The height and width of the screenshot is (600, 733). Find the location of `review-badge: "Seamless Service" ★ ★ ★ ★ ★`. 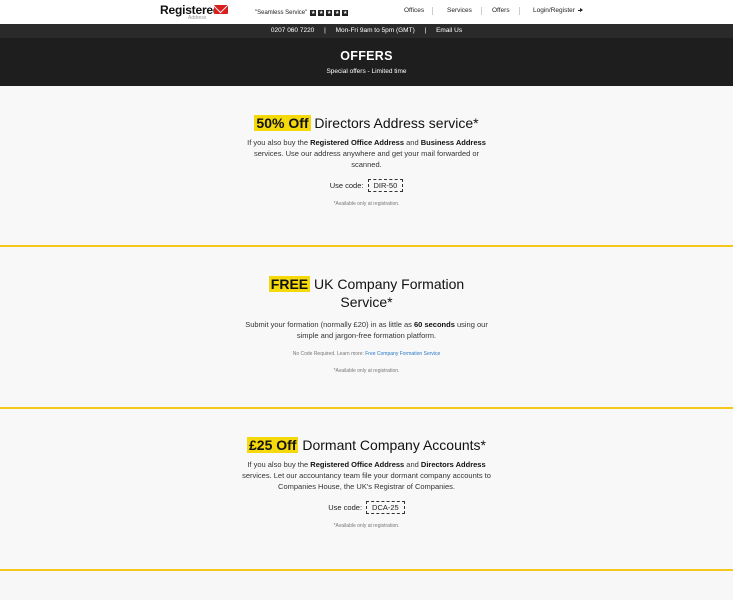

review-badge: "Seamless Service" ★ ★ ★ ★ ★ is located at coordinates (302, 12).